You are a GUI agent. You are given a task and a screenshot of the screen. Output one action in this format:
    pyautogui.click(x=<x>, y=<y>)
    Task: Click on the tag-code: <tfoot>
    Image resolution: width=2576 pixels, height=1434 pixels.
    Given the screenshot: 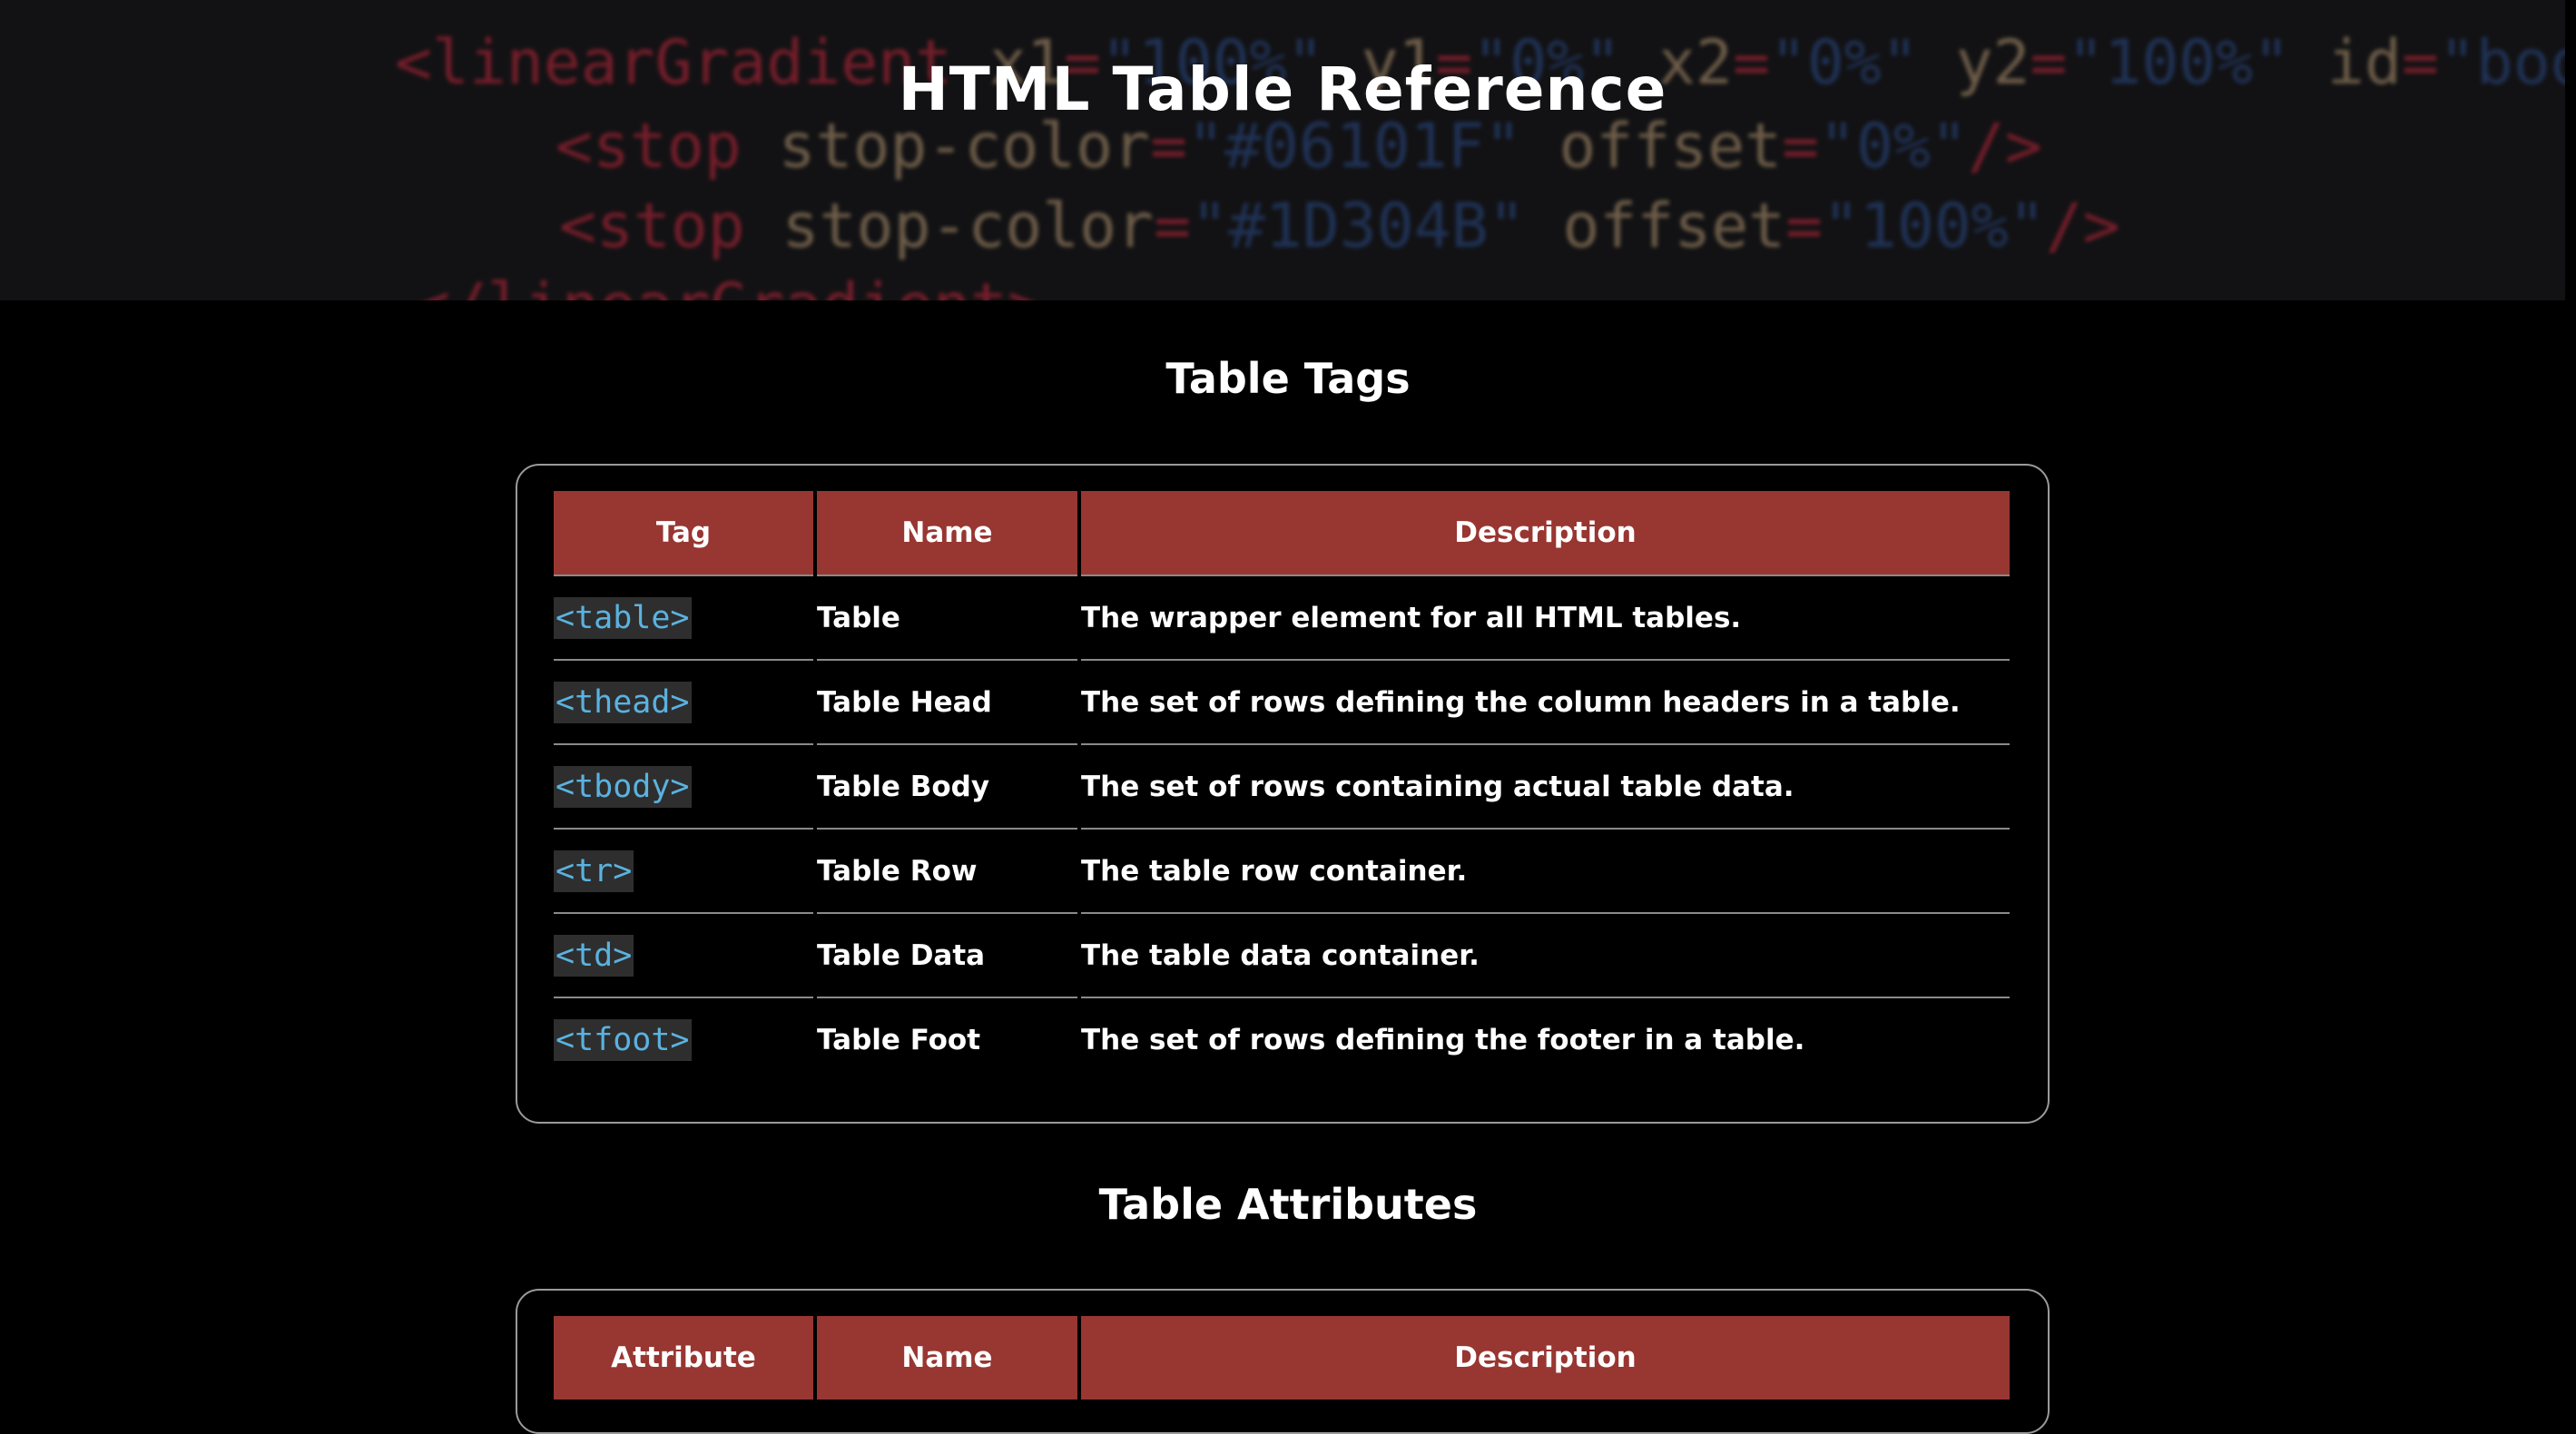 What is the action you would take?
    pyautogui.click(x=623, y=1039)
    